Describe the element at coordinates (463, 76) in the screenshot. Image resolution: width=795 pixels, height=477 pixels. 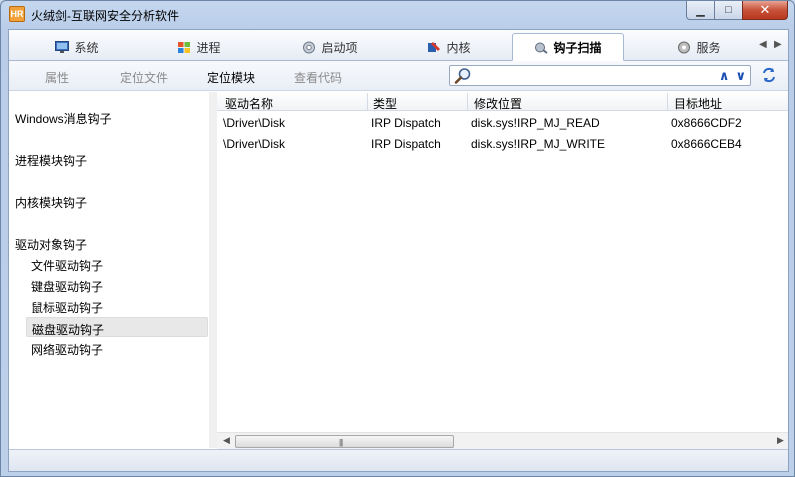
I see `search-icon` at that location.